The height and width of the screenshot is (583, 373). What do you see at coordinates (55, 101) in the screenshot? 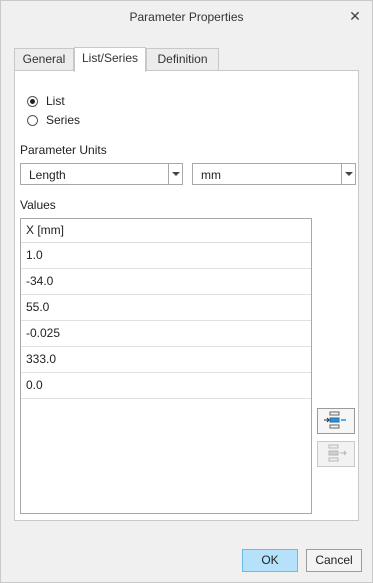
I see `radio-list-label: List` at bounding box center [55, 101].